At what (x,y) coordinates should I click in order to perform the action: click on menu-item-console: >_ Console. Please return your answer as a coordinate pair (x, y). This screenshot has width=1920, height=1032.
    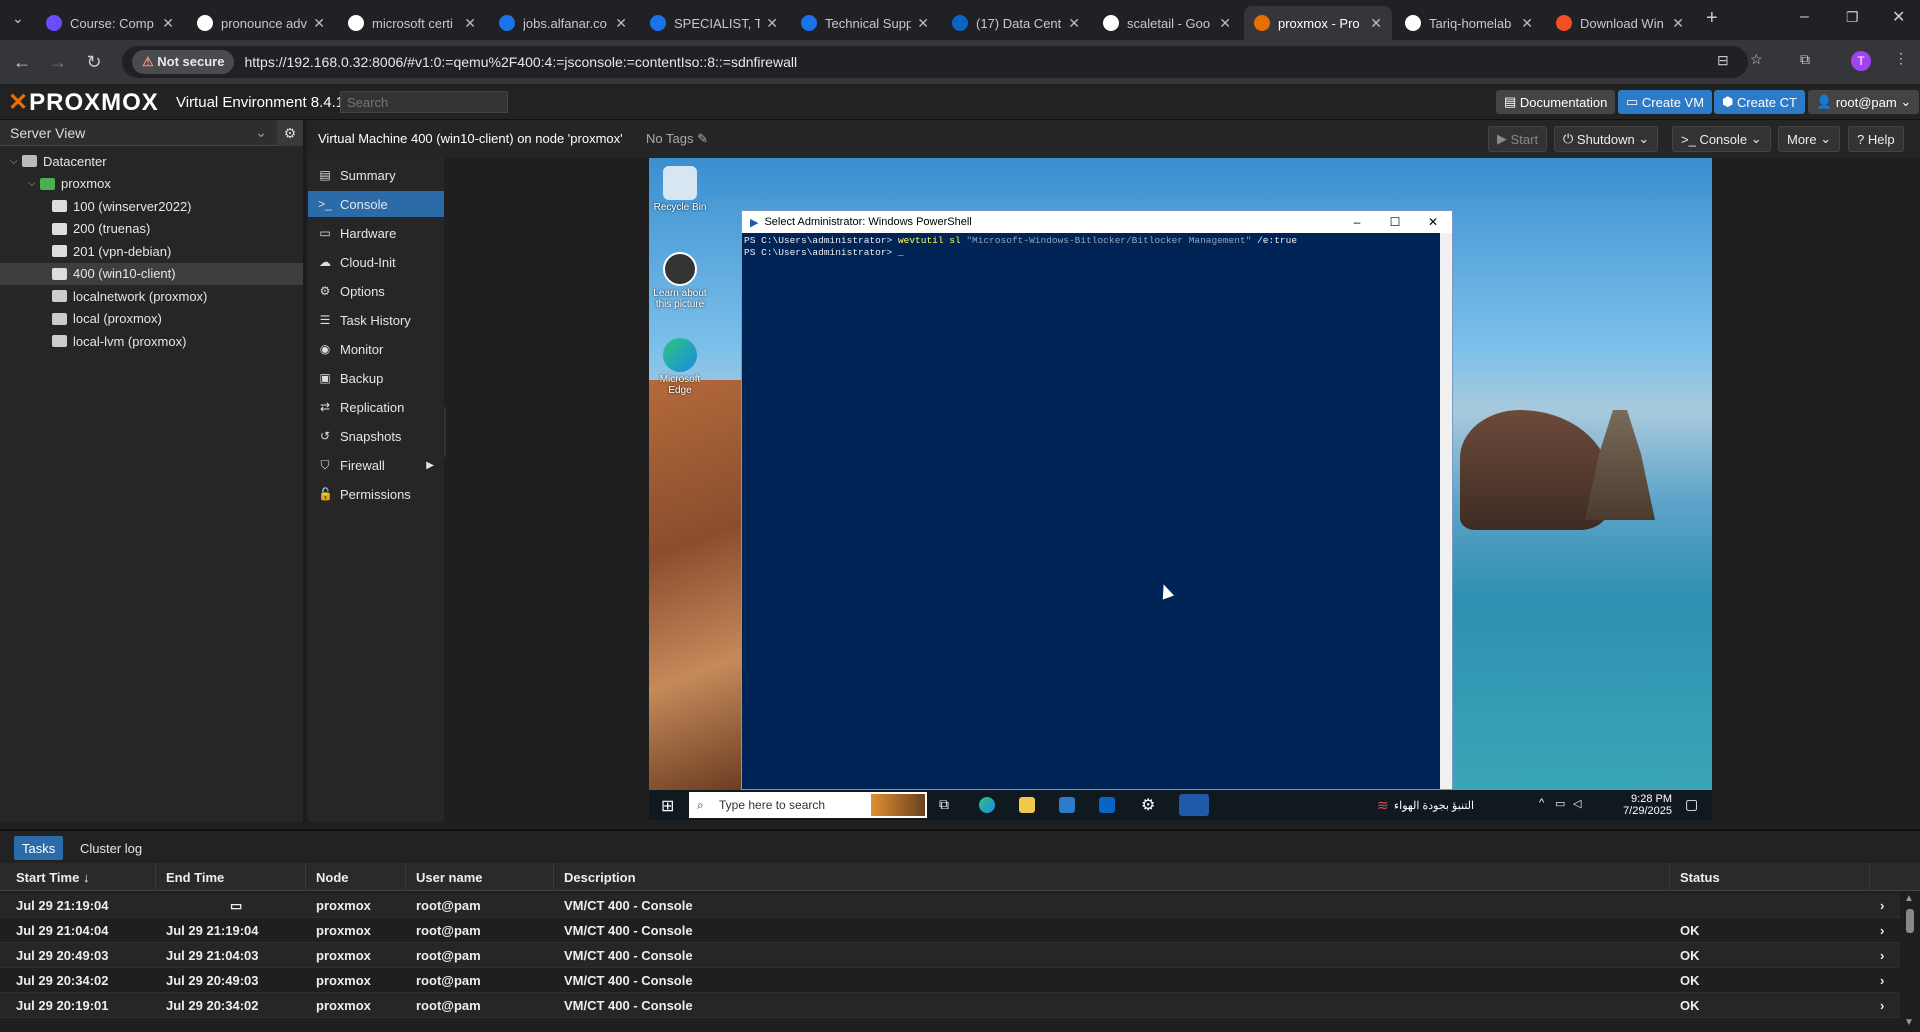
    Looking at the image, I should click on (376, 204).